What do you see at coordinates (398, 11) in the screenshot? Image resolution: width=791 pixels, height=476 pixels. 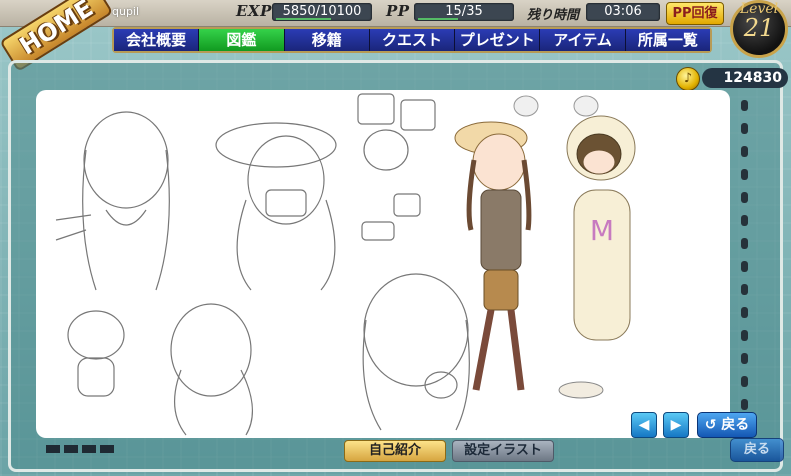 I see `pp-label: PP` at bounding box center [398, 11].